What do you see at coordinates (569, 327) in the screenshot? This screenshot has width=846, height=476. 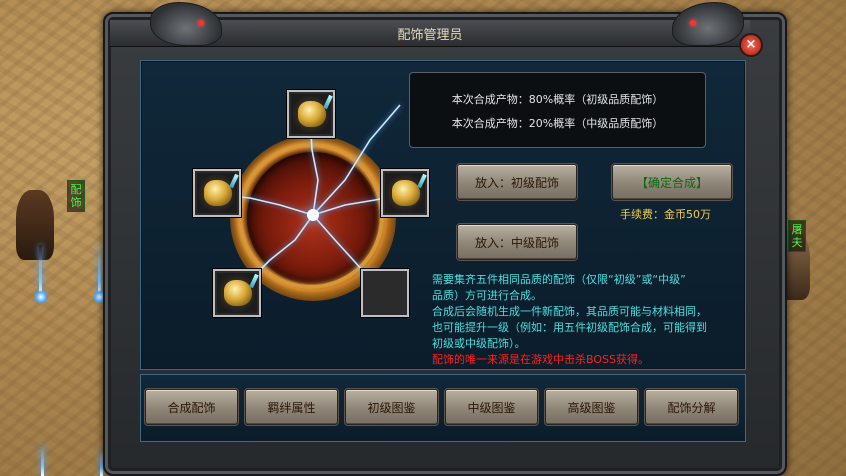 I see `description-line: 也可能提升一级（例如：用五件初级配饰合成，可能得到` at bounding box center [569, 327].